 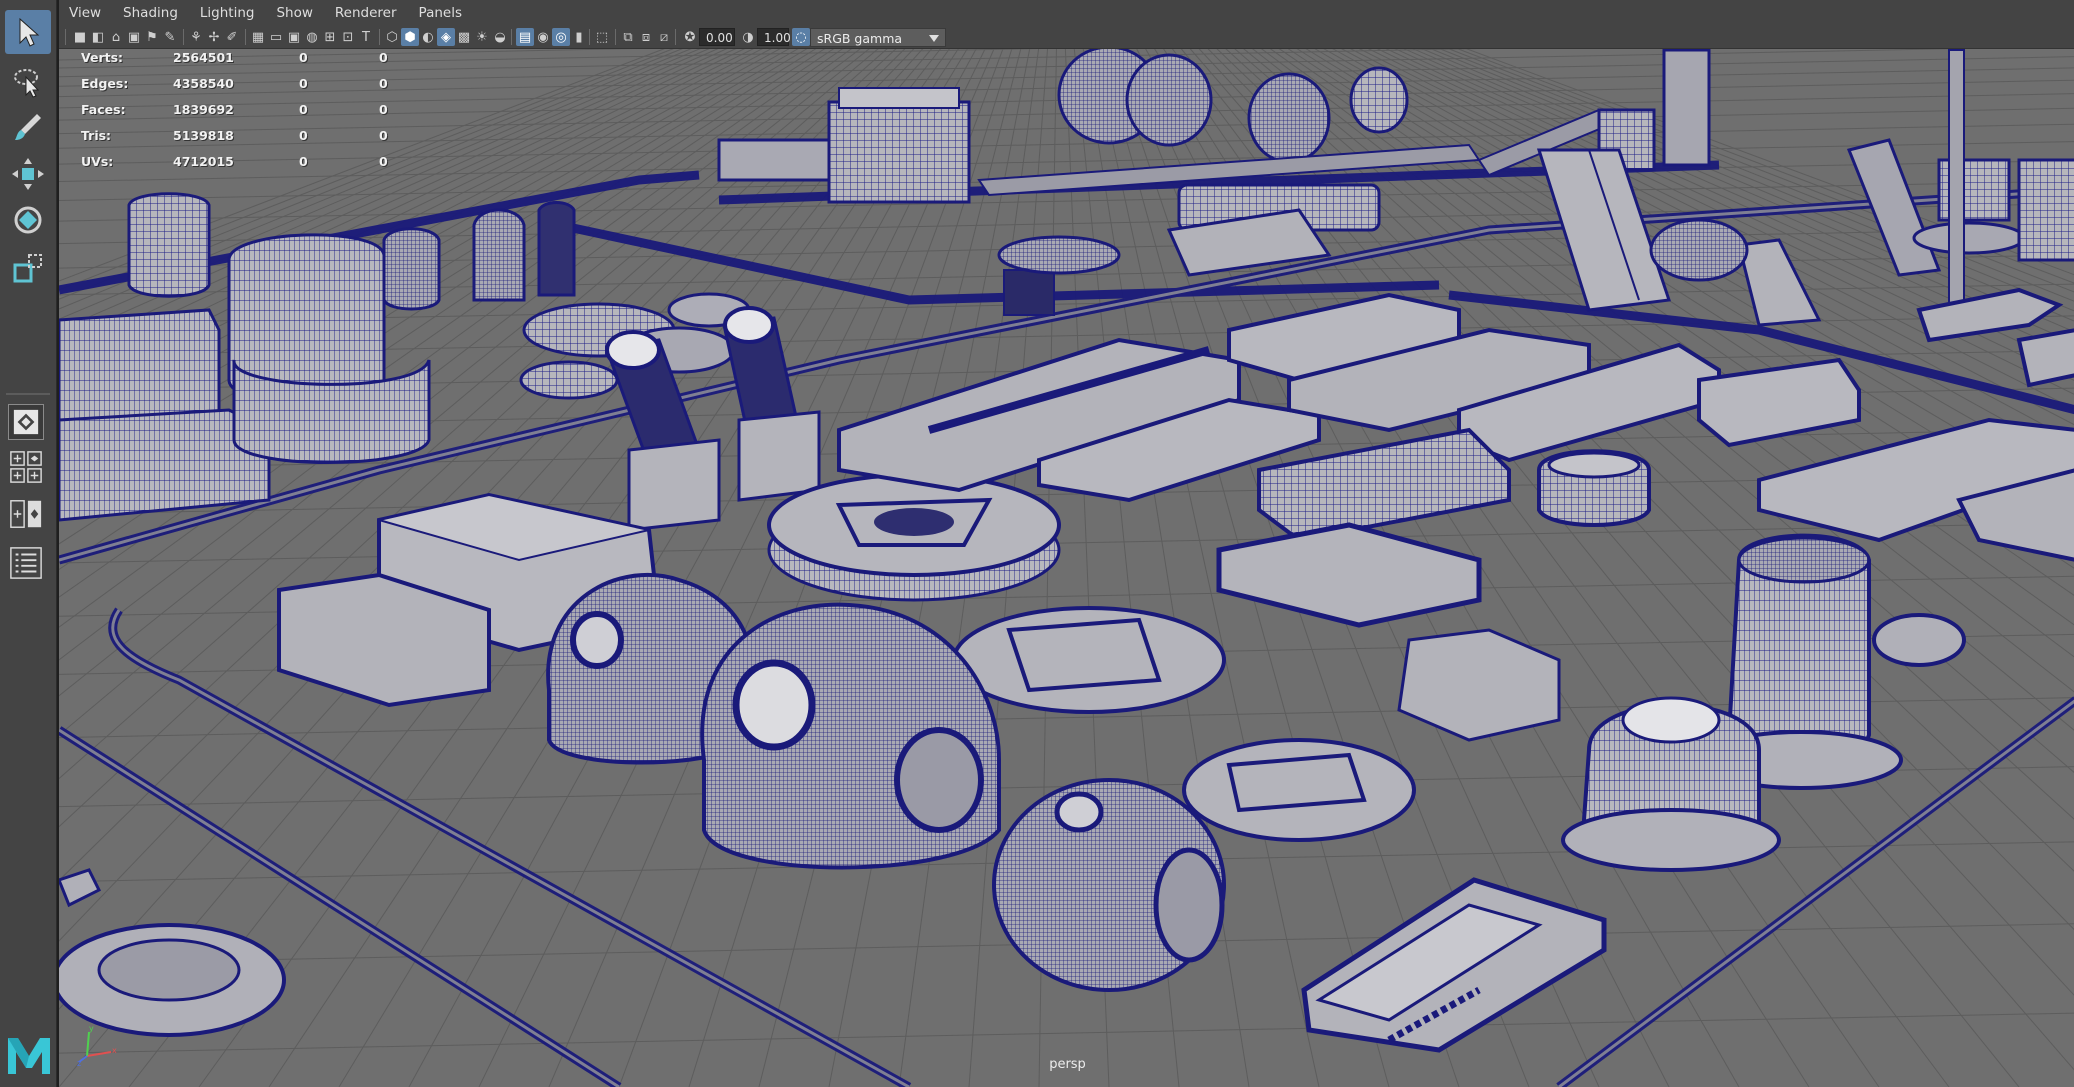 I want to click on xray-joints-icon: ⧈, so click(x=646, y=37).